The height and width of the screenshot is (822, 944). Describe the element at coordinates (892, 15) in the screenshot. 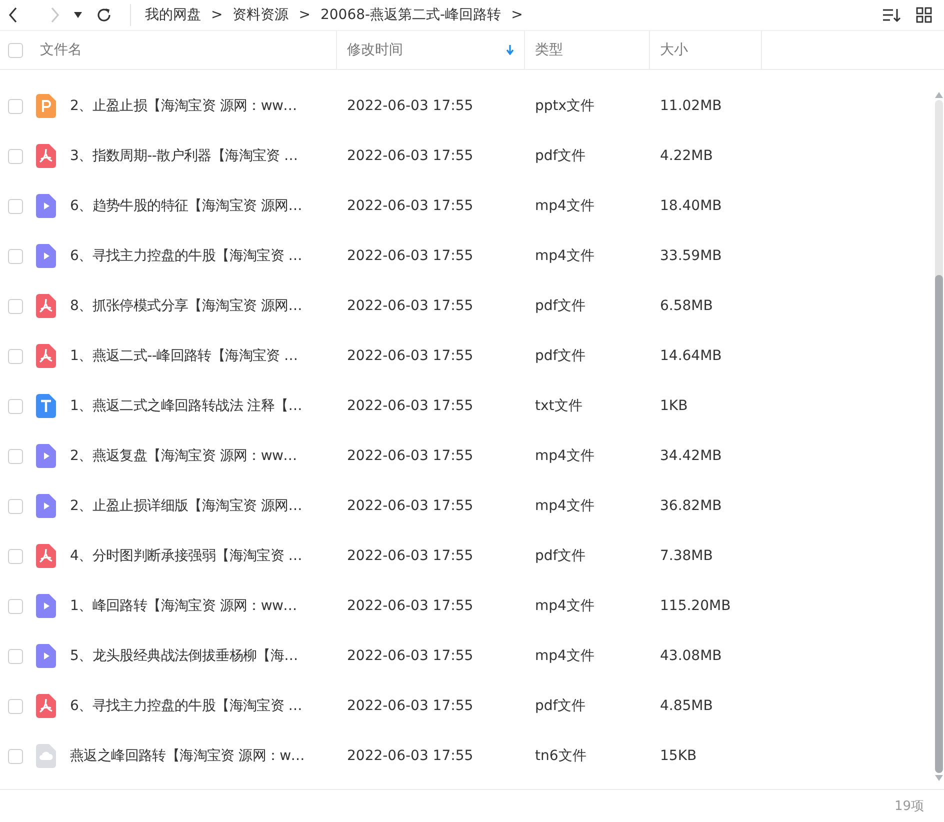

I see `sort-icon` at that location.